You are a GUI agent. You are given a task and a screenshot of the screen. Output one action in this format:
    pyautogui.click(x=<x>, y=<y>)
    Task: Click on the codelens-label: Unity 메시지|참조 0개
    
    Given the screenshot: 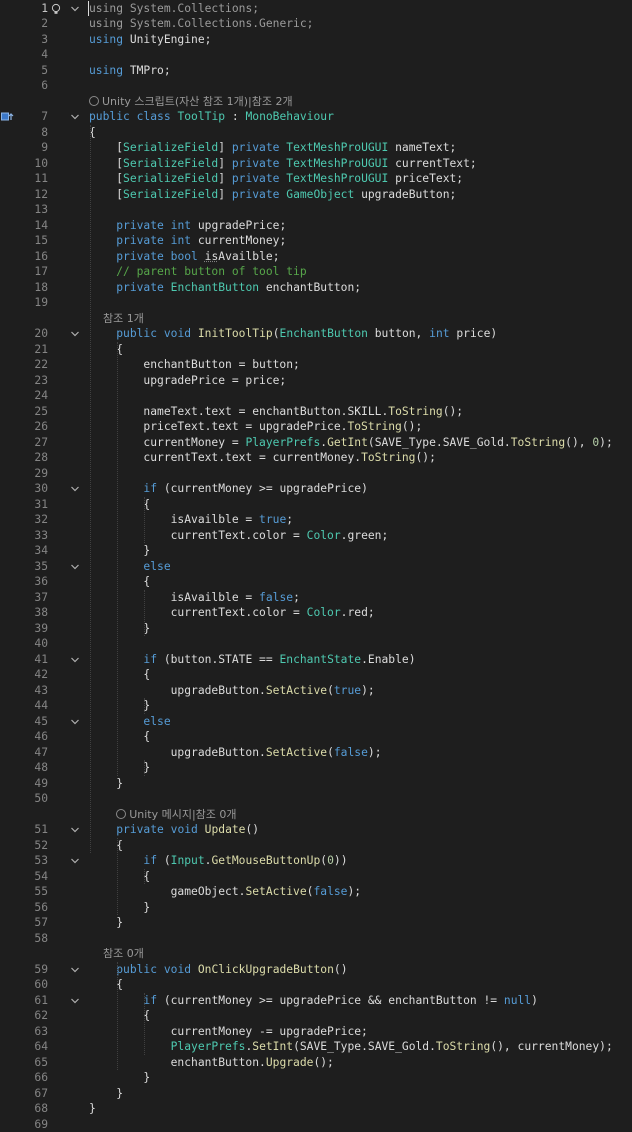 What is the action you would take?
    pyautogui.click(x=182, y=814)
    